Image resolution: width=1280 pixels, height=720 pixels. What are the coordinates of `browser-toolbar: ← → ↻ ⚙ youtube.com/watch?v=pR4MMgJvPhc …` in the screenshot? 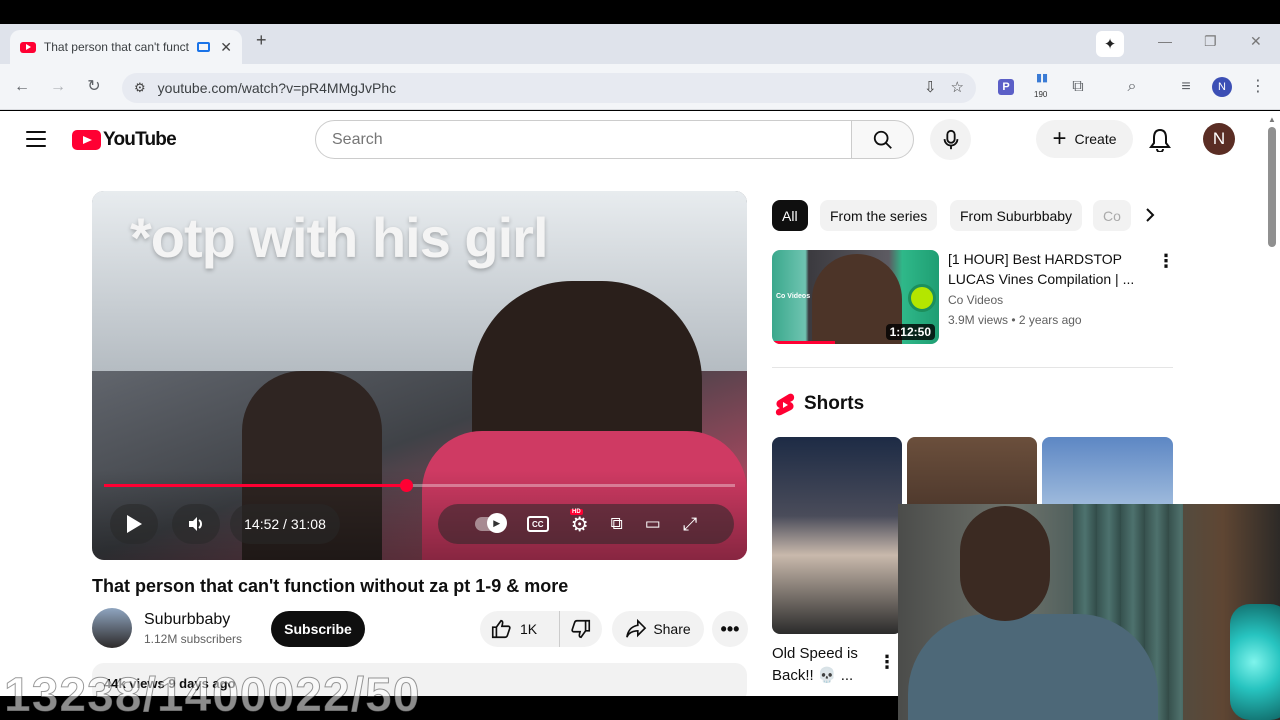 It's located at (640, 87).